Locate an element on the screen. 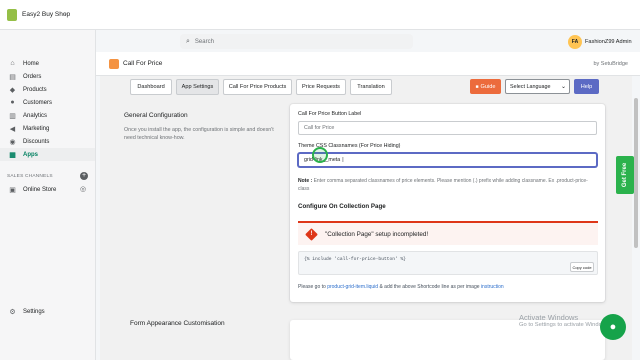  tab-price-requests: Price Requests is located at coordinates (321, 87).